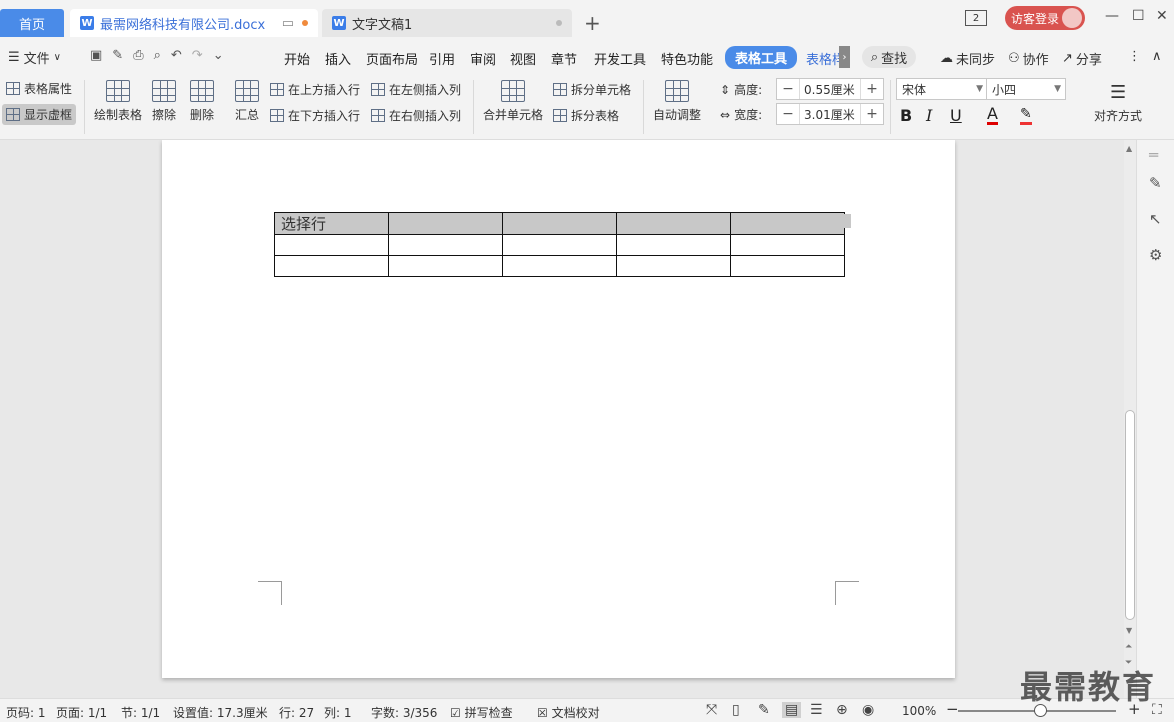 The height and width of the screenshot is (722, 1174). I want to click on window-count-badge: 2, so click(976, 18).